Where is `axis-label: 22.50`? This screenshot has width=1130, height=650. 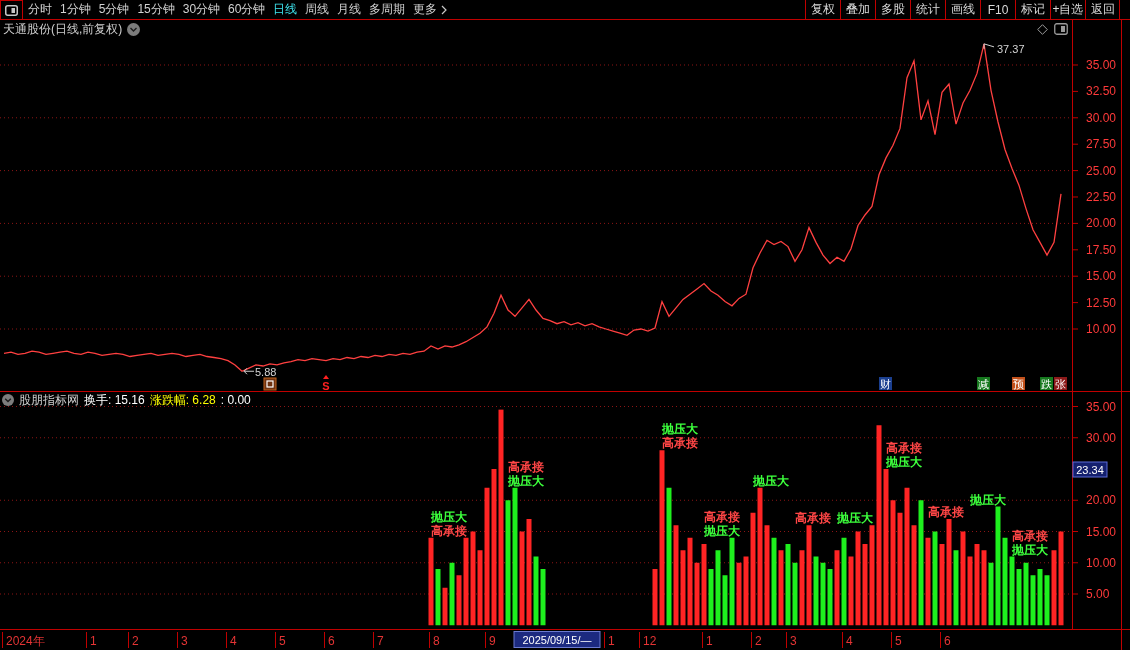
axis-label: 22.50 is located at coordinates (1101, 197).